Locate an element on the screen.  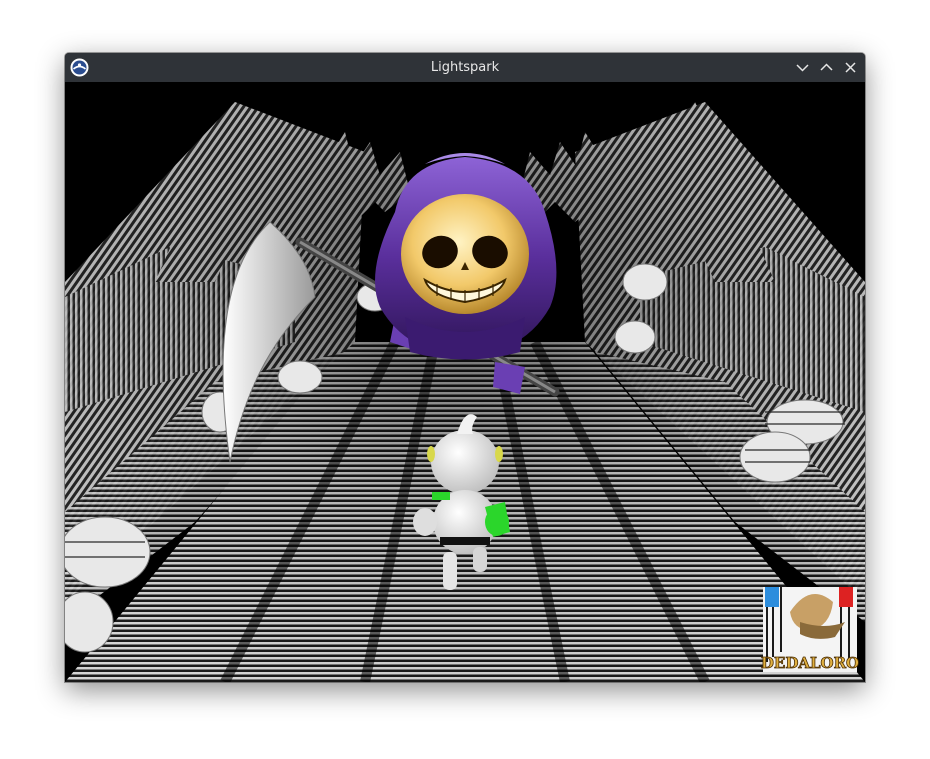
titlebar: Lightspark is located at coordinates (465, 67).